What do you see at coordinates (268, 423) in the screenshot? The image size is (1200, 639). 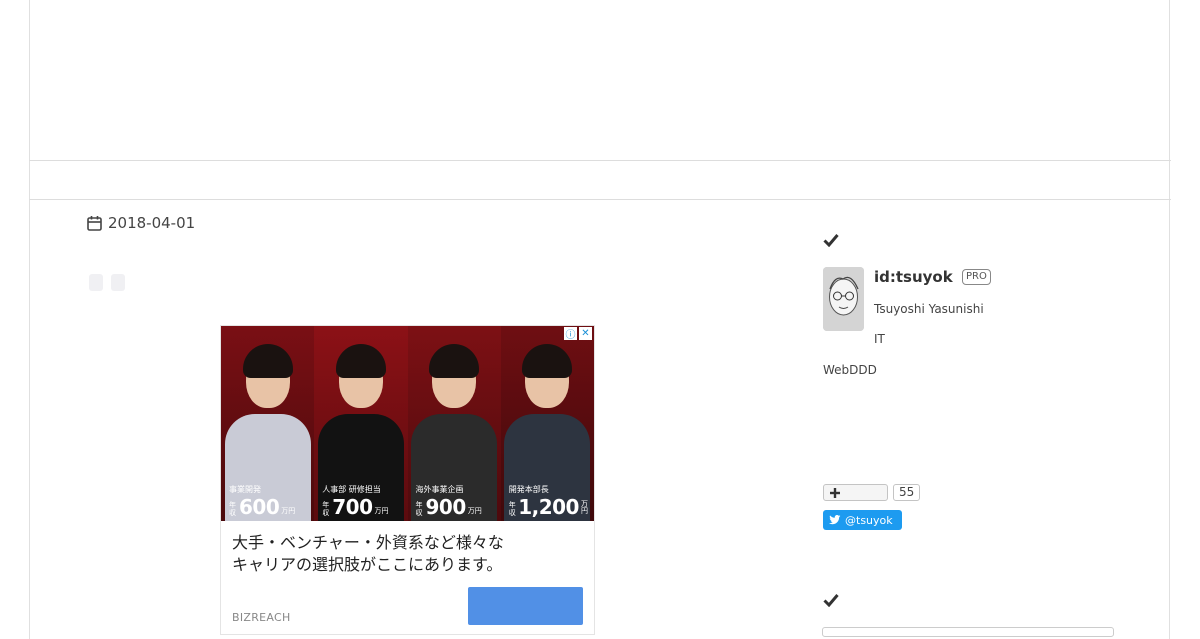 I see `ad-panel: 事業開発 年収 600 万円` at bounding box center [268, 423].